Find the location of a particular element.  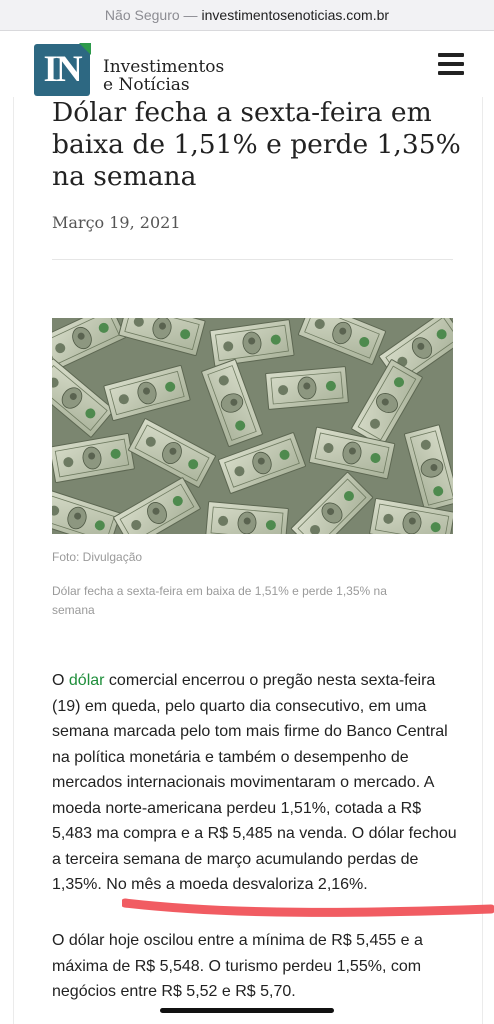

home-indicator is located at coordinates (247, 1010).